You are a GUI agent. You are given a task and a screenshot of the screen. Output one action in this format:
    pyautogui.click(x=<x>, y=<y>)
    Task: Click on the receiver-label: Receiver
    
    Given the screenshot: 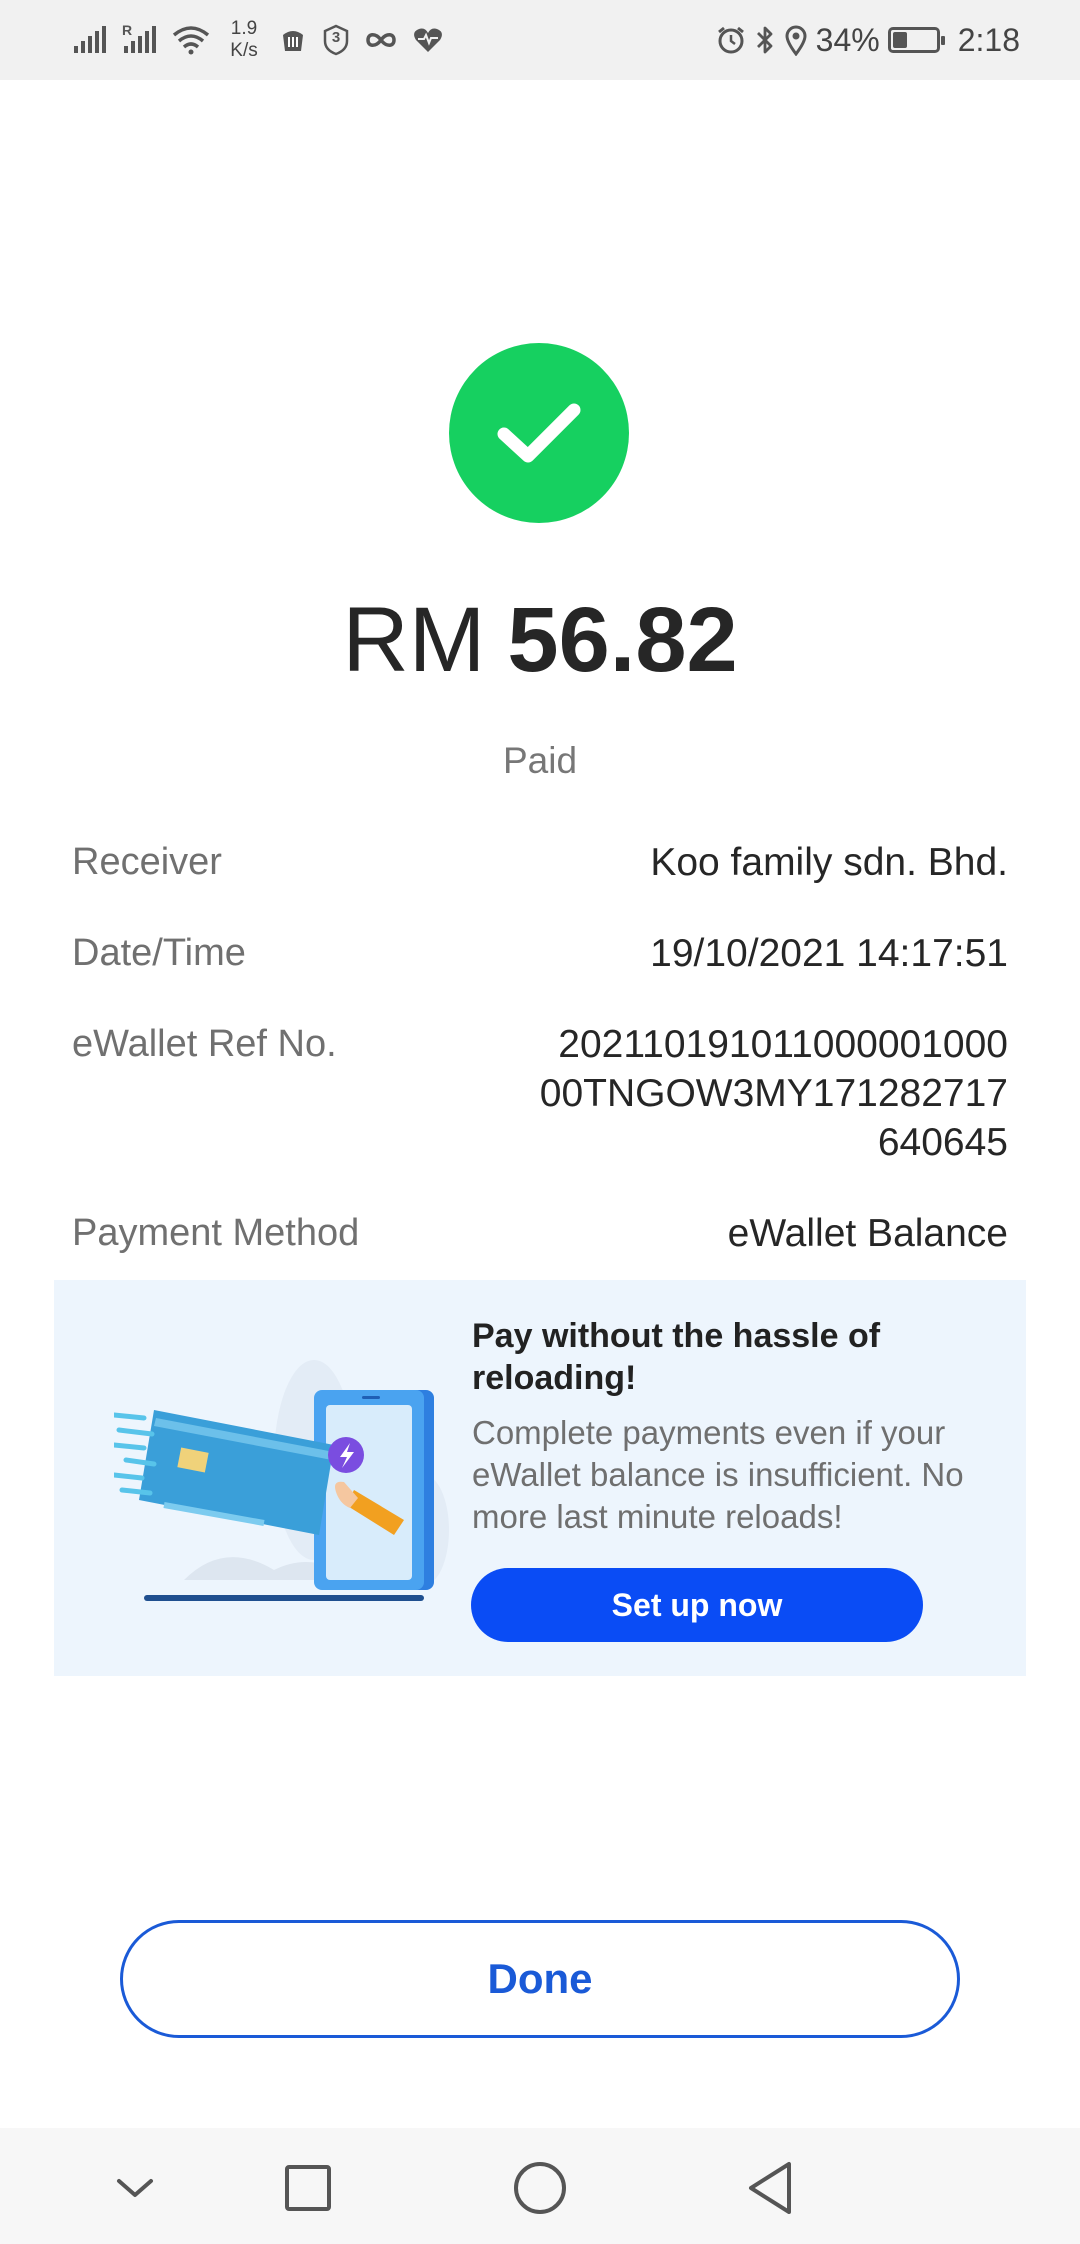 What is the action you would take?
    pyautogui.click(x=147, y=862)
    